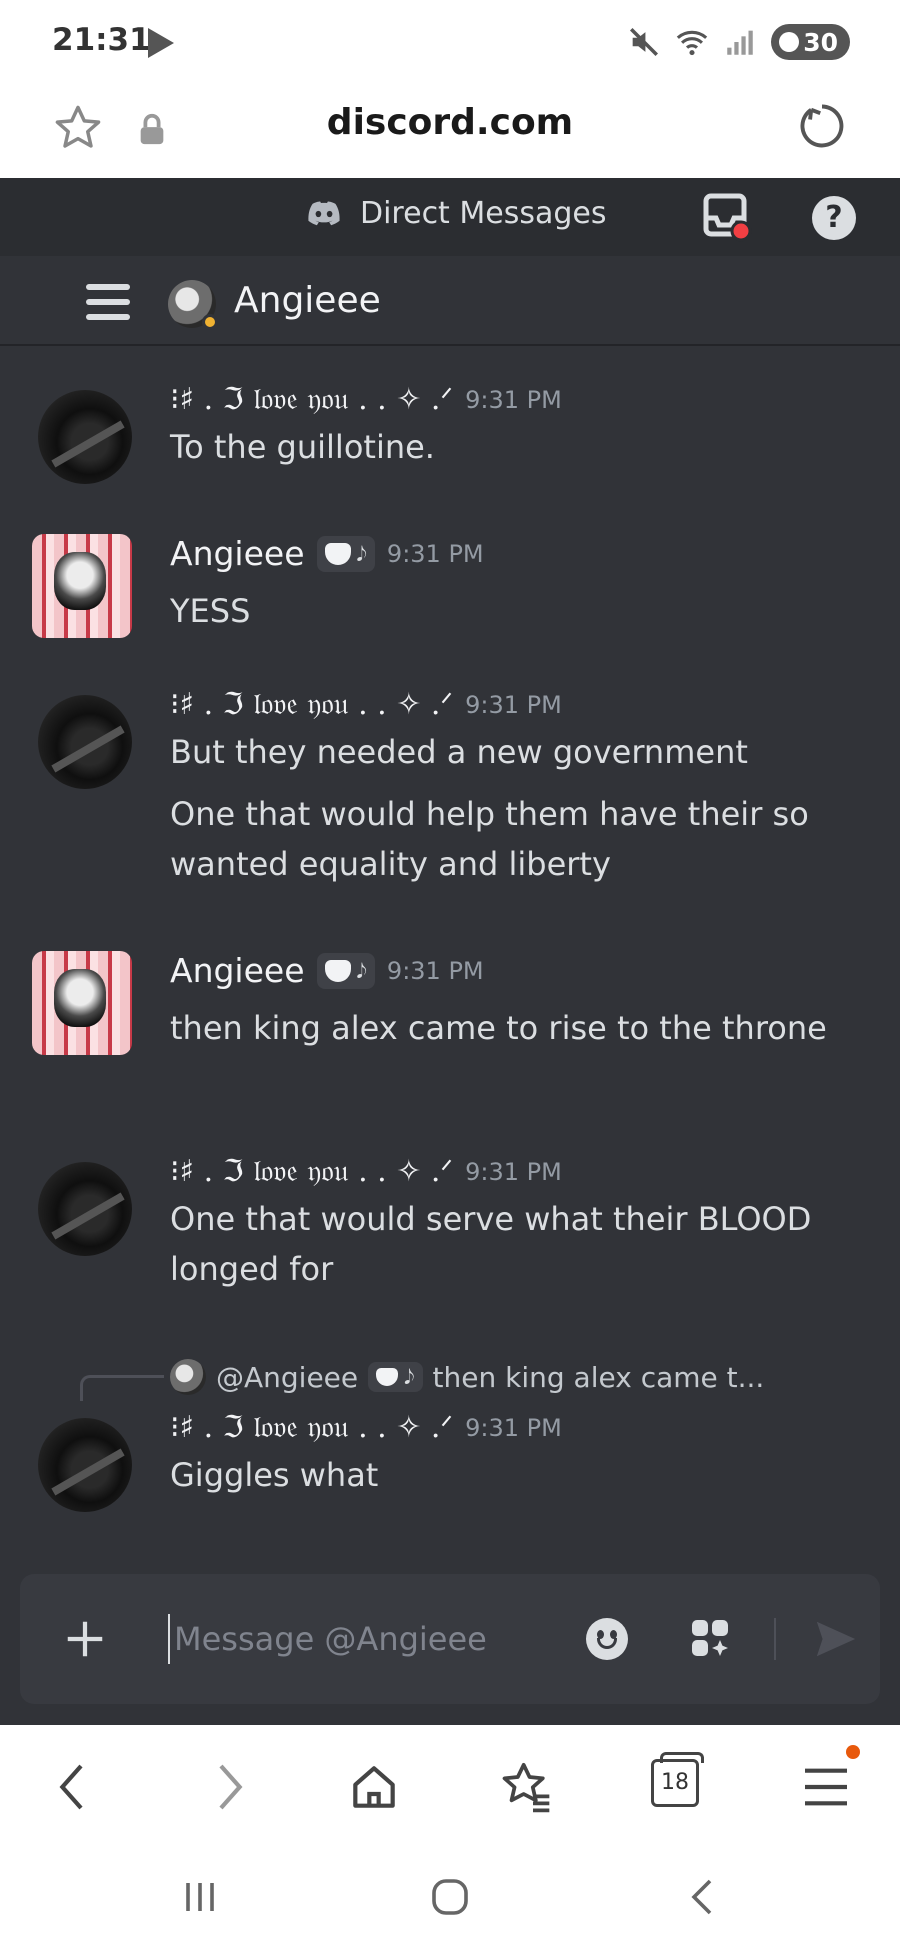  Describe the element at coordinates (822, 126) in the screenshot. I see `reload-icon` at that location.